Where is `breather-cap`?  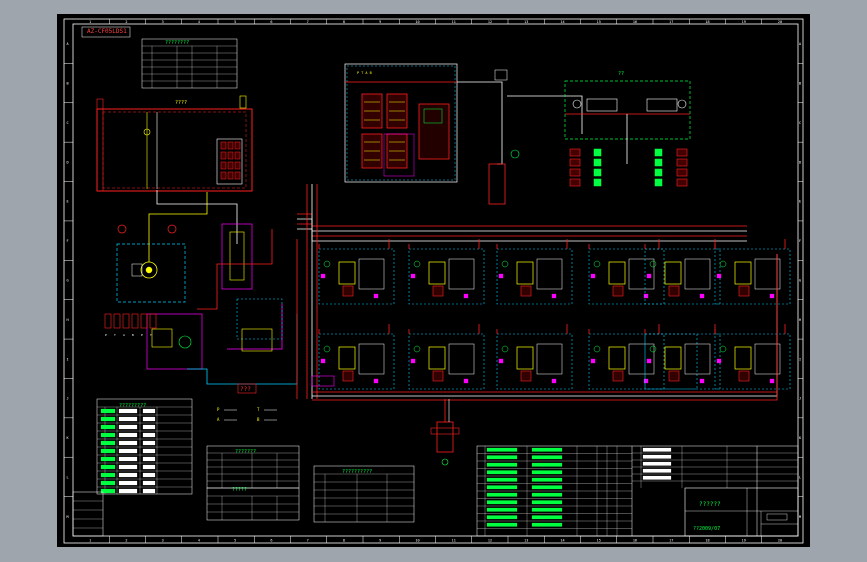
breather-cap is located at coordinates (243, 102).